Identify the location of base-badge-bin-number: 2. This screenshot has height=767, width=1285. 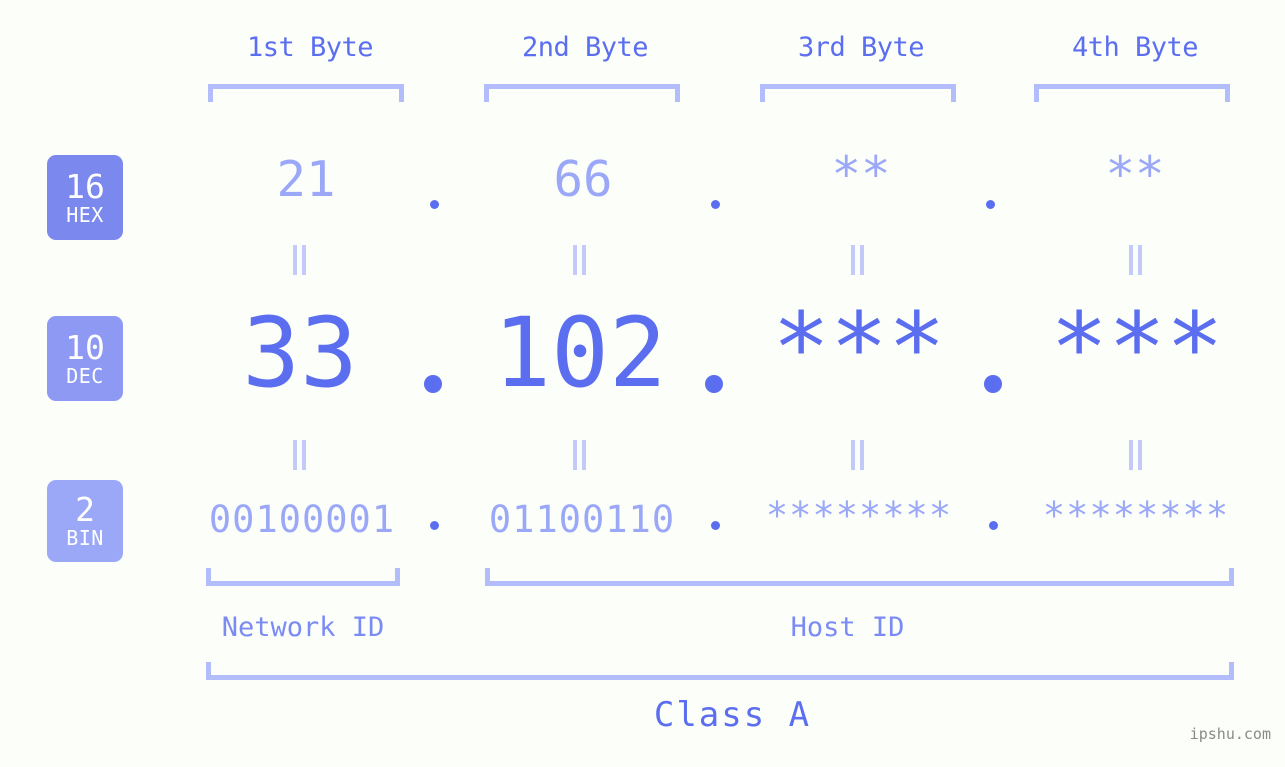
(85, 509).